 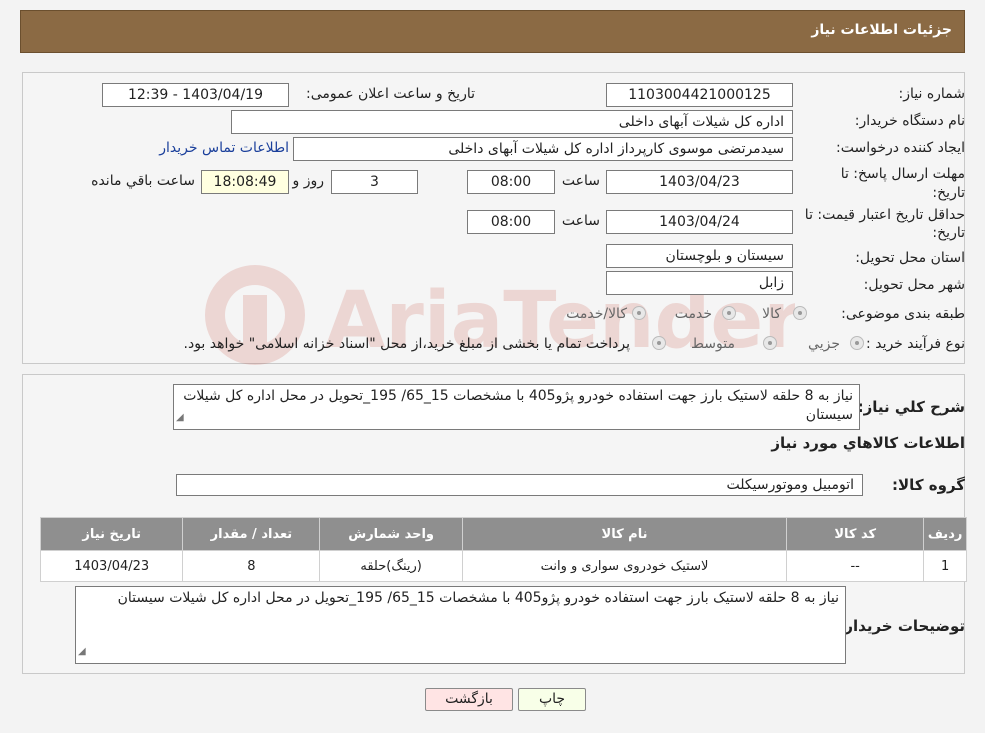 I want to click on buyer-contact-link: اطلاعات تماس خریدار, so click(x=224, y=148).